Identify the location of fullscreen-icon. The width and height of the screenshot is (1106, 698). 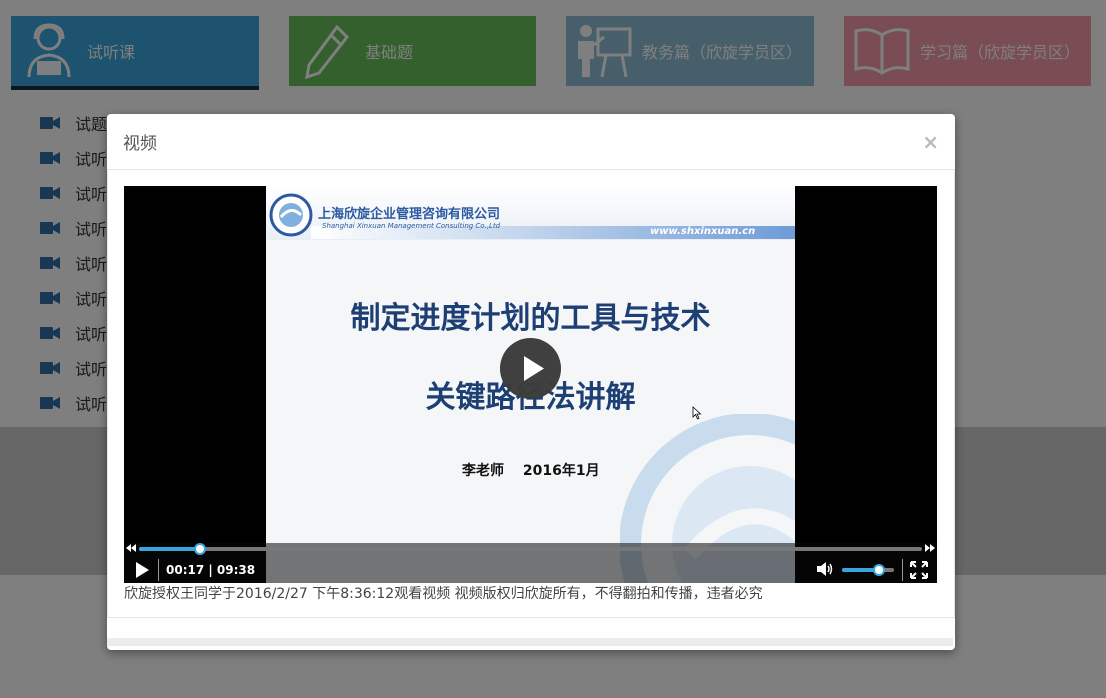
(919, 570).